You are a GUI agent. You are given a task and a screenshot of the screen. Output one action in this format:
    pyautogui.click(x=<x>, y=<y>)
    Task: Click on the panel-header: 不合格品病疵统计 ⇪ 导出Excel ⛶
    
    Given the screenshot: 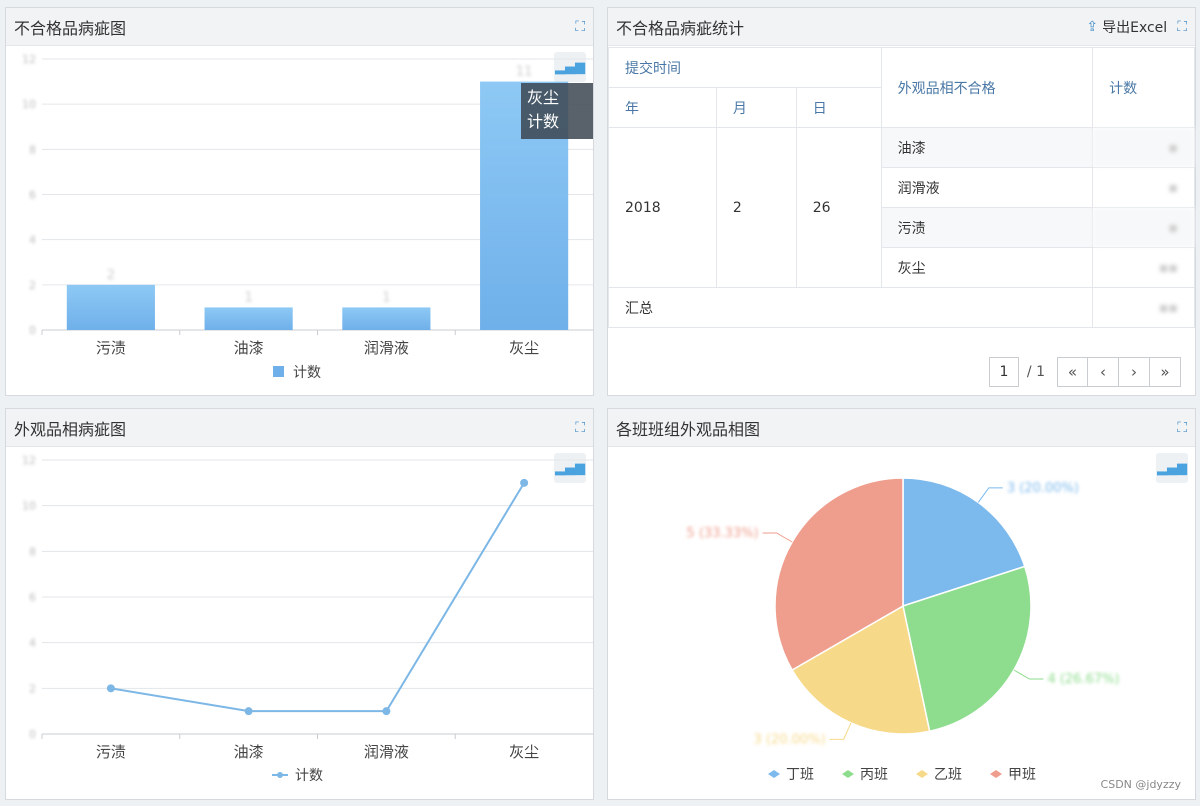 What is the action you would take?
    pyautogui.click(x=901, y=27)
    